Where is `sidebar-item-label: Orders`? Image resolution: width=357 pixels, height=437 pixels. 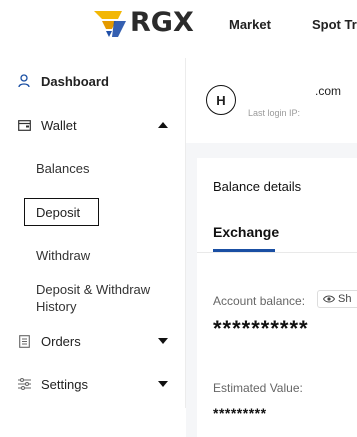
sidebar-item-label: Orders is located at coordinates (61, 341).